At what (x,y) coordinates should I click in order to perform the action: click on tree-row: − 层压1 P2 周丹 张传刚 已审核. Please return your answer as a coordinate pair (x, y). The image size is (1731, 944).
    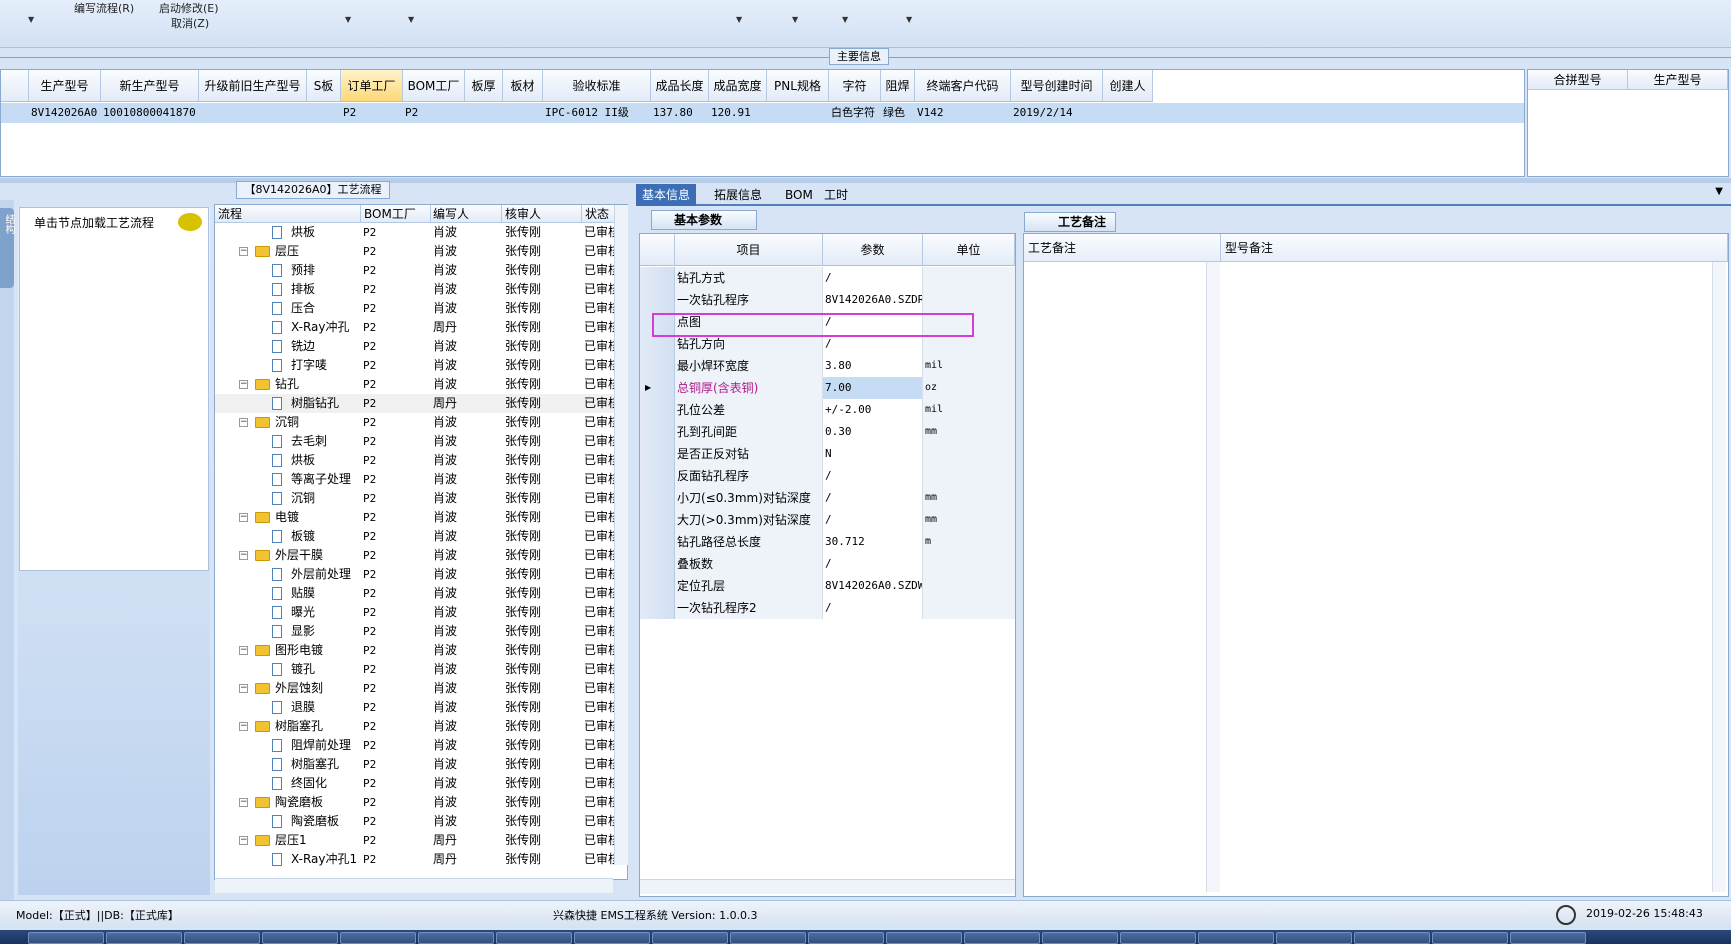
    Looking at the image, I should click on (415, 840).